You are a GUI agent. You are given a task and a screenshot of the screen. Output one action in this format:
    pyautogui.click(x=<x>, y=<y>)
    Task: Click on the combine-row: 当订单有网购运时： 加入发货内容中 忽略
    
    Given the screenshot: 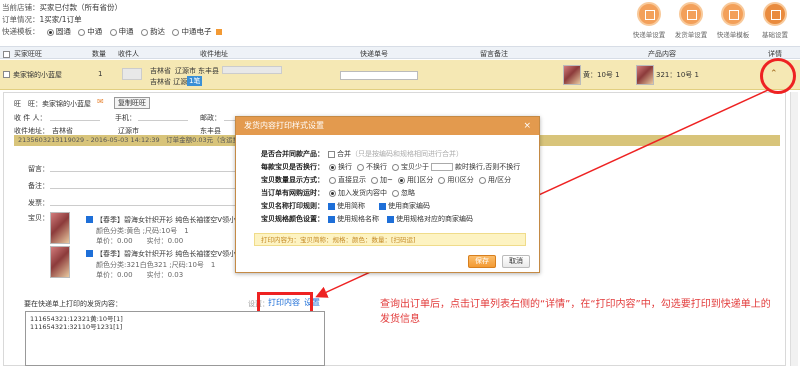 What is the action you would take?
    pyautogui.click(x=338, y=193)
    